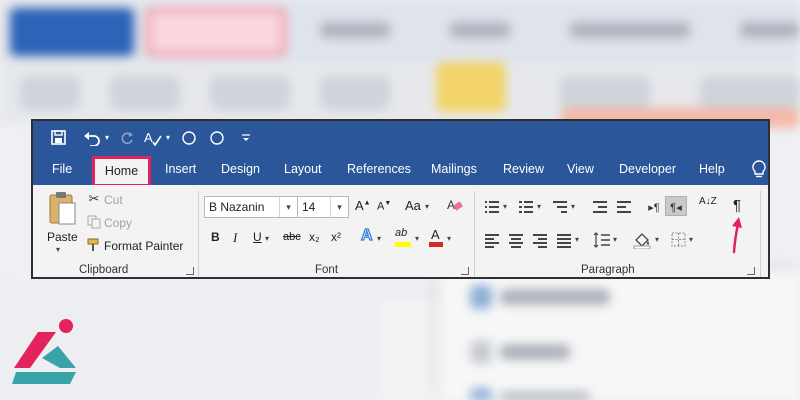 The width and height of the screenshot is (800, 400). Describe the element at coordinates (608, 270) in the screenshot. I see `paragraph-group-label: Paragraph` at that location.